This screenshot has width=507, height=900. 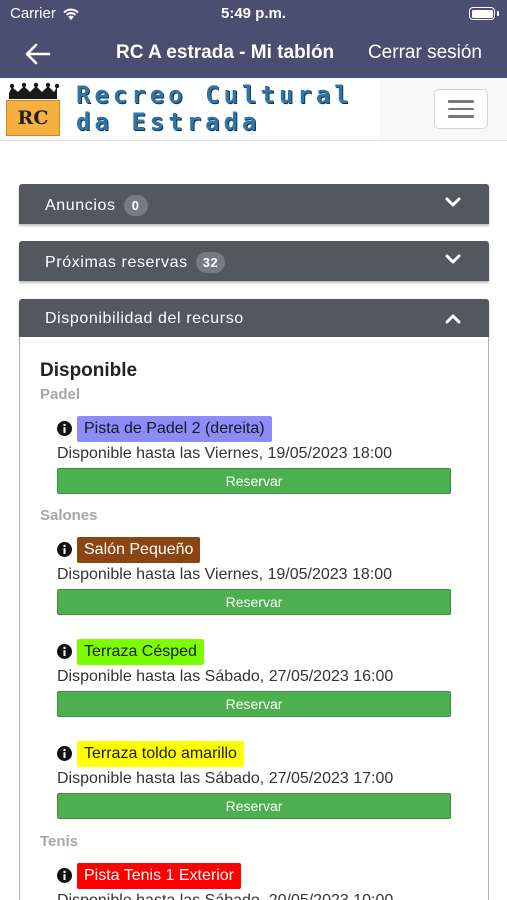 What do you see at coordinates (59, 841) in the screenshot?
I see `group-label-tenis: Tenis` at bounding box center [59, 841].